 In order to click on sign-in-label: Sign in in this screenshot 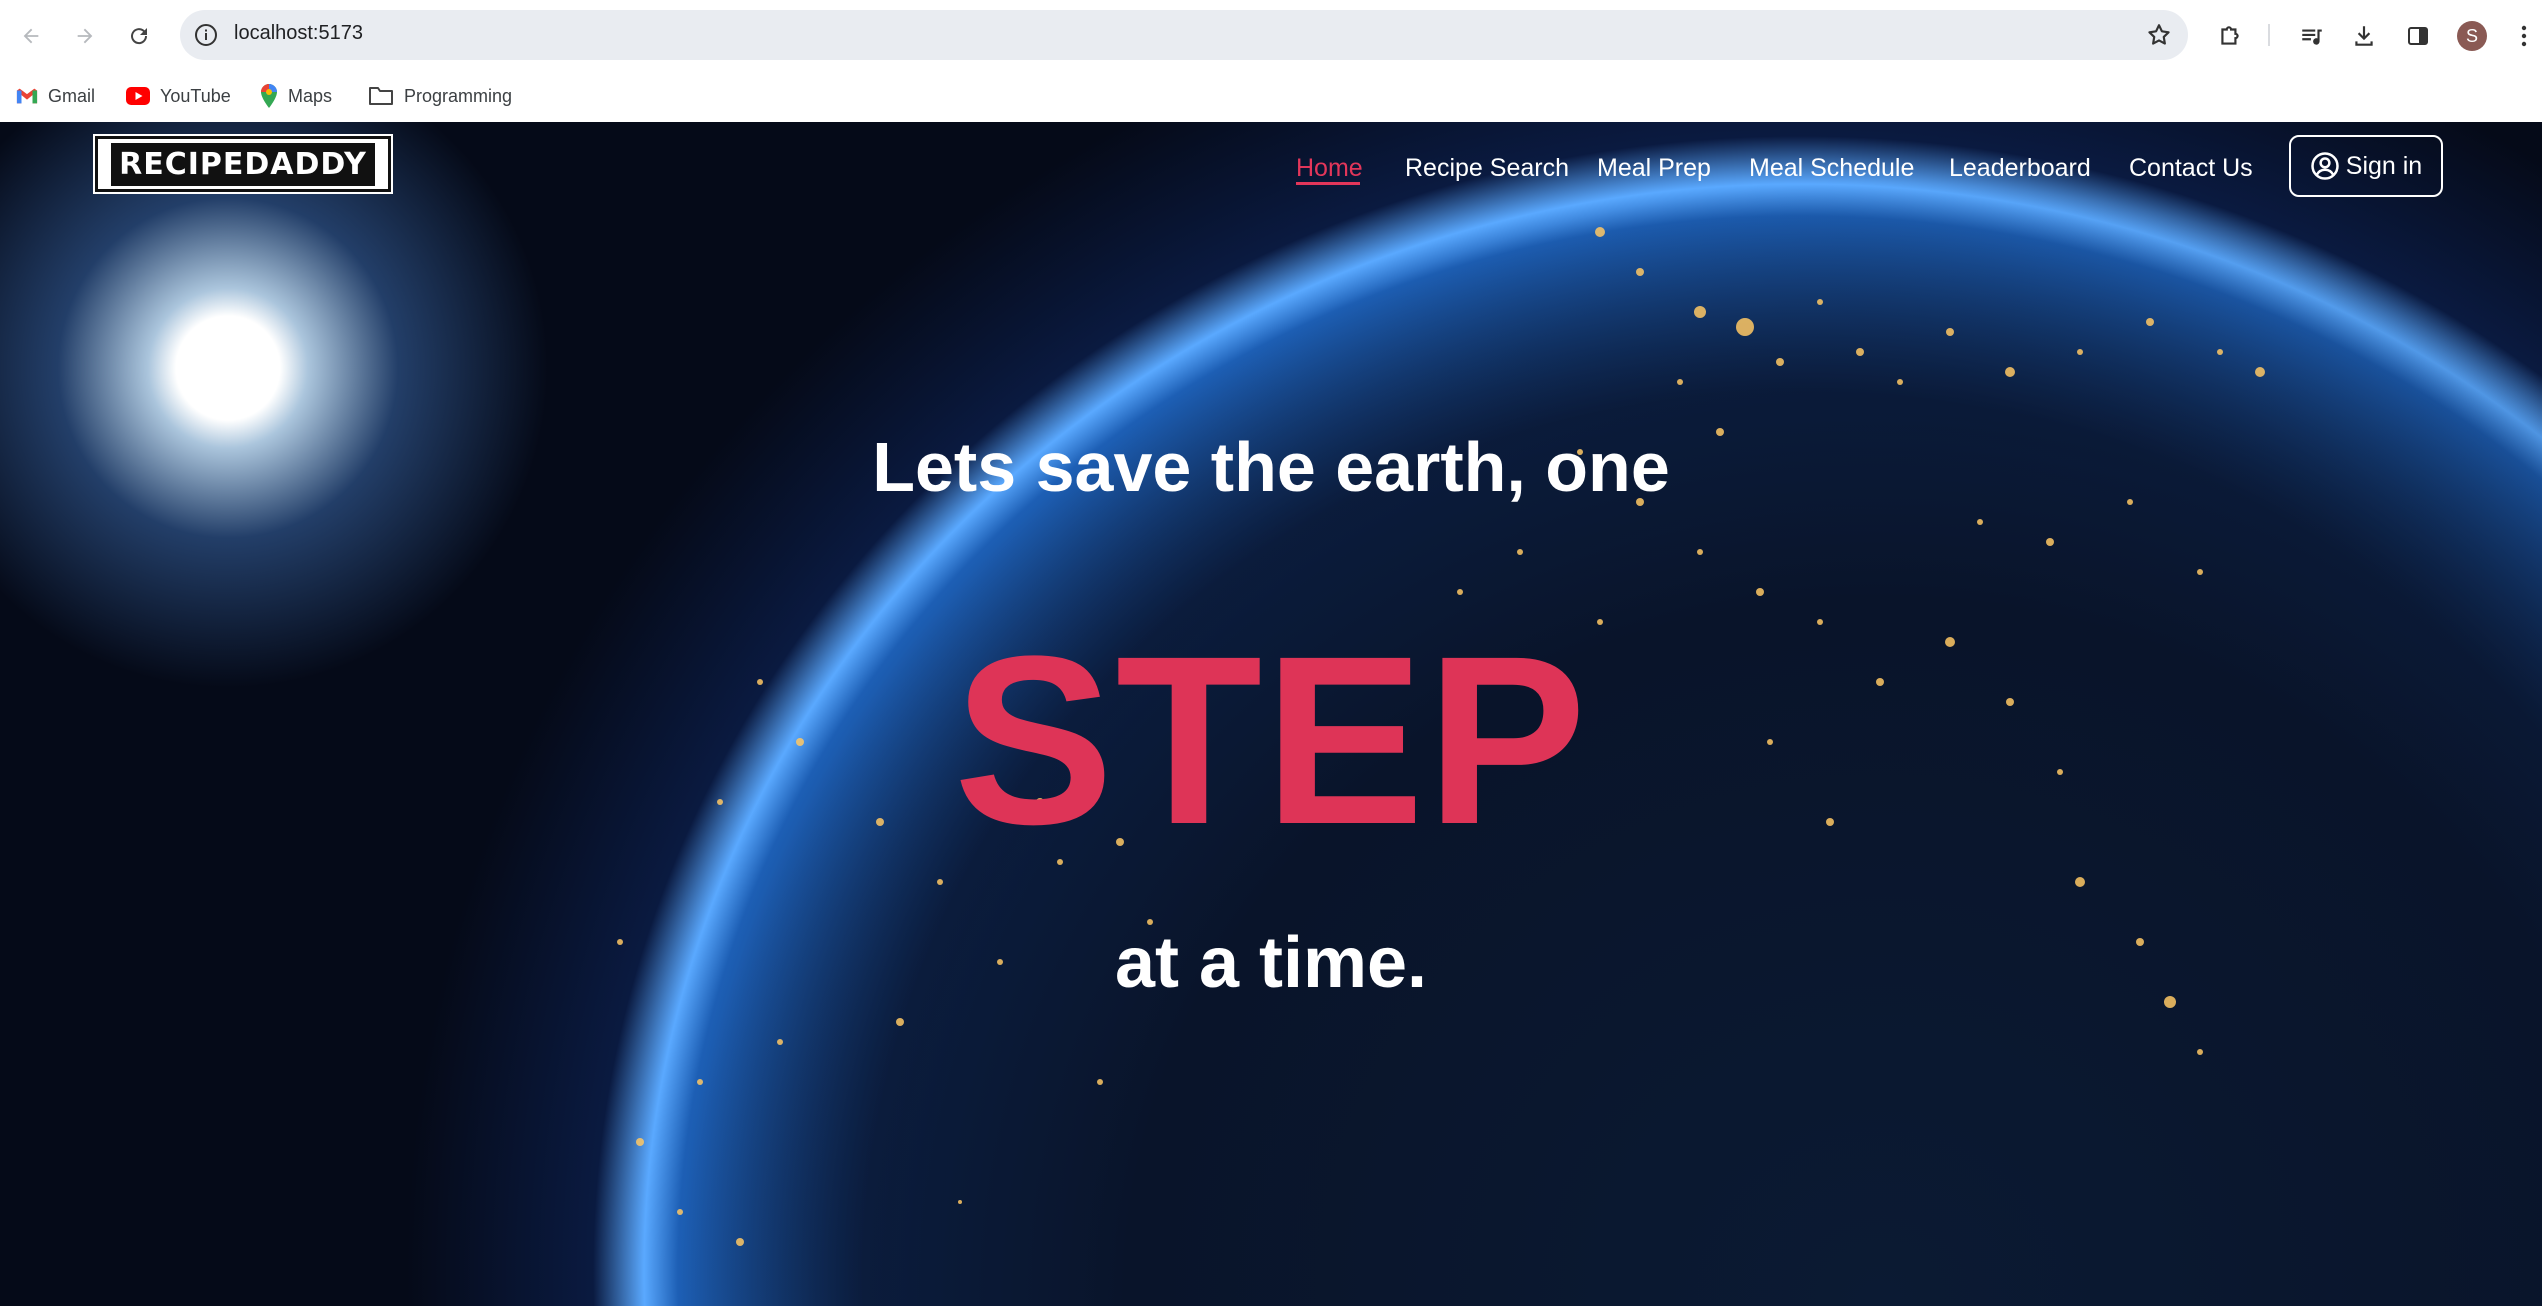, I will do `click(2384, 165)`.